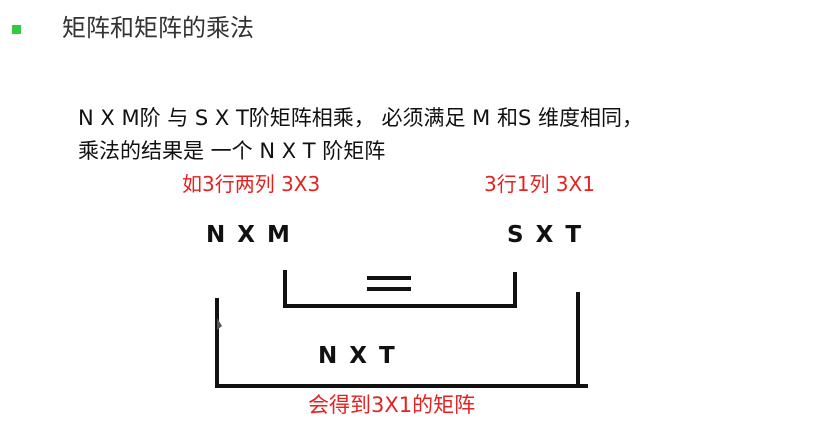 The height and width of the screenshot is (433, 816). I want to click on outer-bracket, so click(401, 343).